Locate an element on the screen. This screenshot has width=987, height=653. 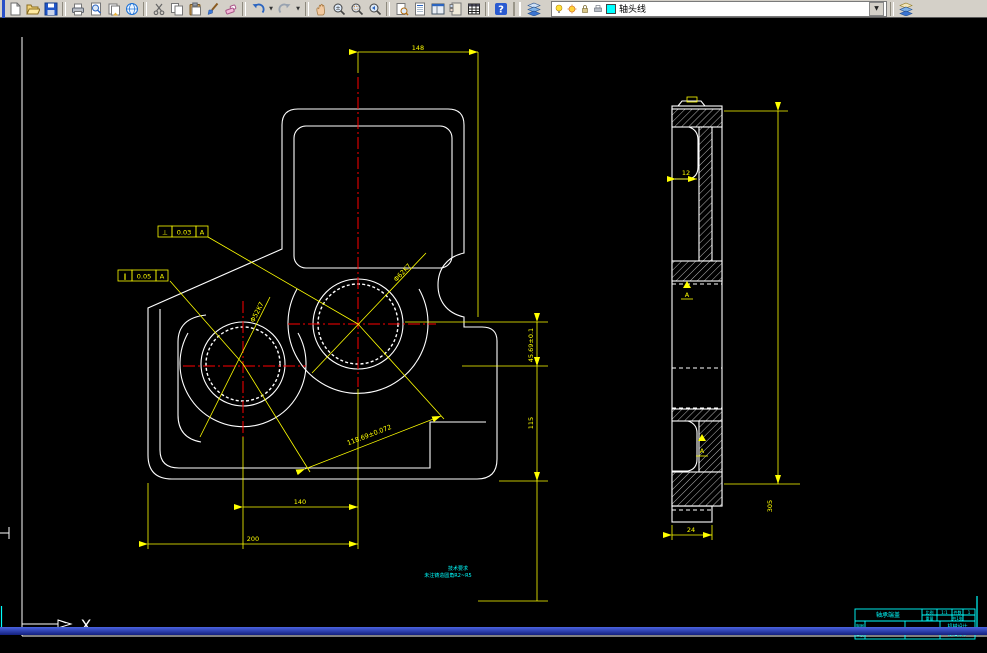
feature-control-frame-1: ⊥ 0.03 A is located at coordinates (183, 231).